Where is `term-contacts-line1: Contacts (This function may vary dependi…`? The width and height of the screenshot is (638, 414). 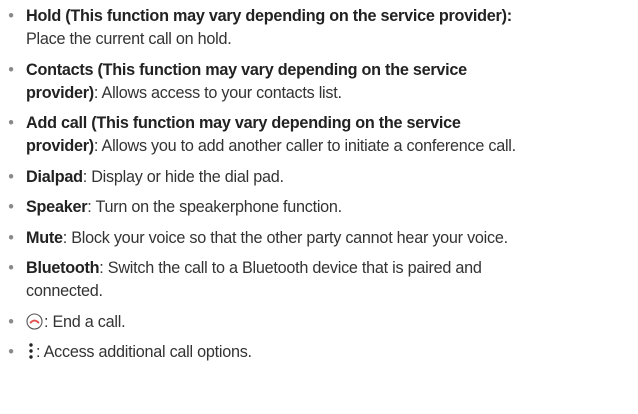 term-contacts-line1: Contacts (This function may vary dependi… is located at coordinates (246, 69).